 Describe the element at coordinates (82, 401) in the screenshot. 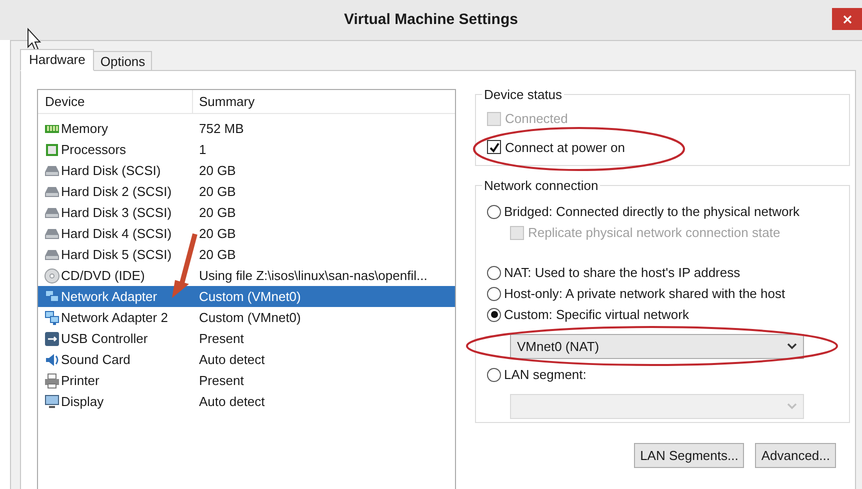

I see `device-name: Display` at that location.